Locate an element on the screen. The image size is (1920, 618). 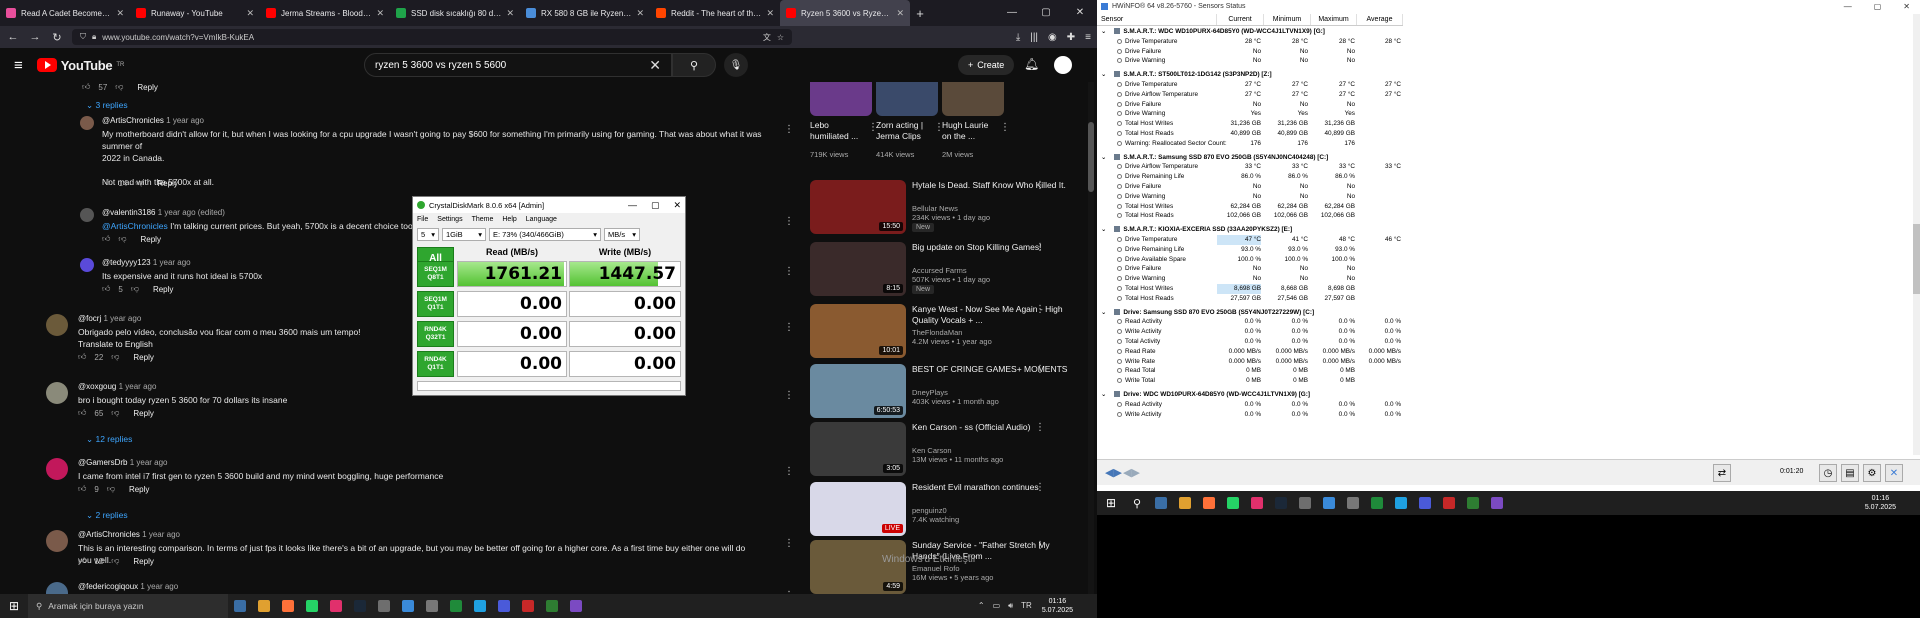
video-title: Resident Evil marathon continues is located at coordinates (992, 487).